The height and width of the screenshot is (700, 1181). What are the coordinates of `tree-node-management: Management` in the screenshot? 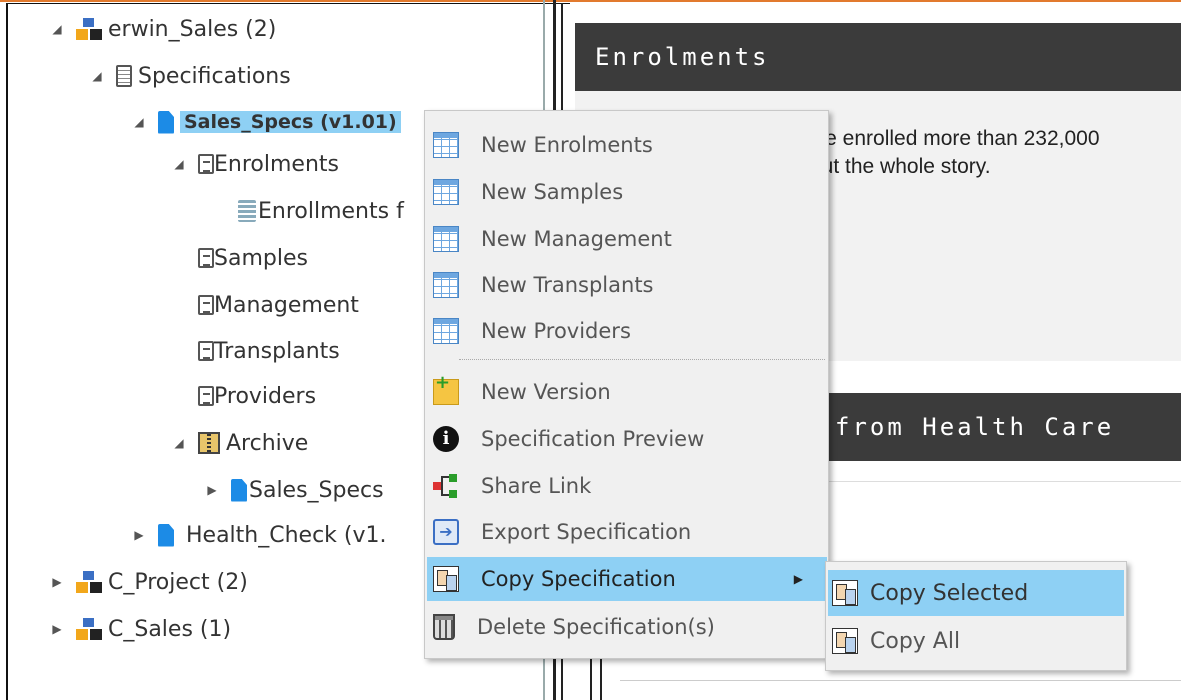 It's located at (278, 305).